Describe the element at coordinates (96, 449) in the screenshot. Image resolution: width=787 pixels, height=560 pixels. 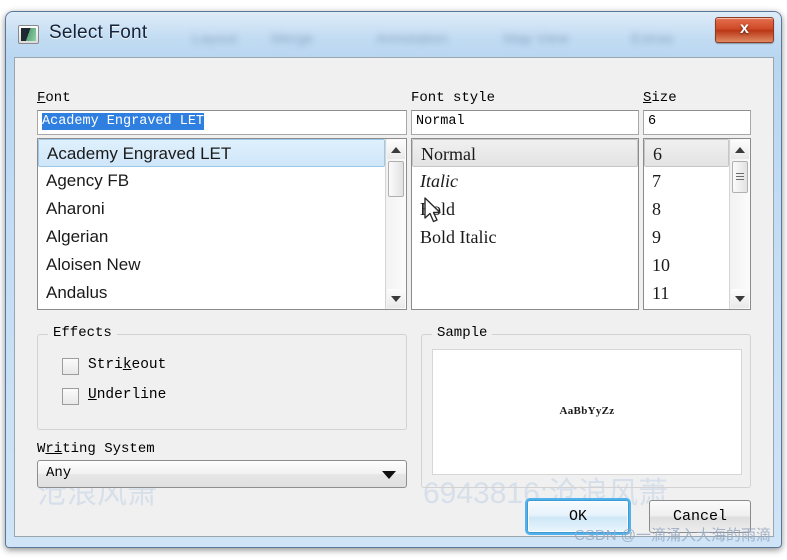
I see `writing-system-label: Writing System` at that location.